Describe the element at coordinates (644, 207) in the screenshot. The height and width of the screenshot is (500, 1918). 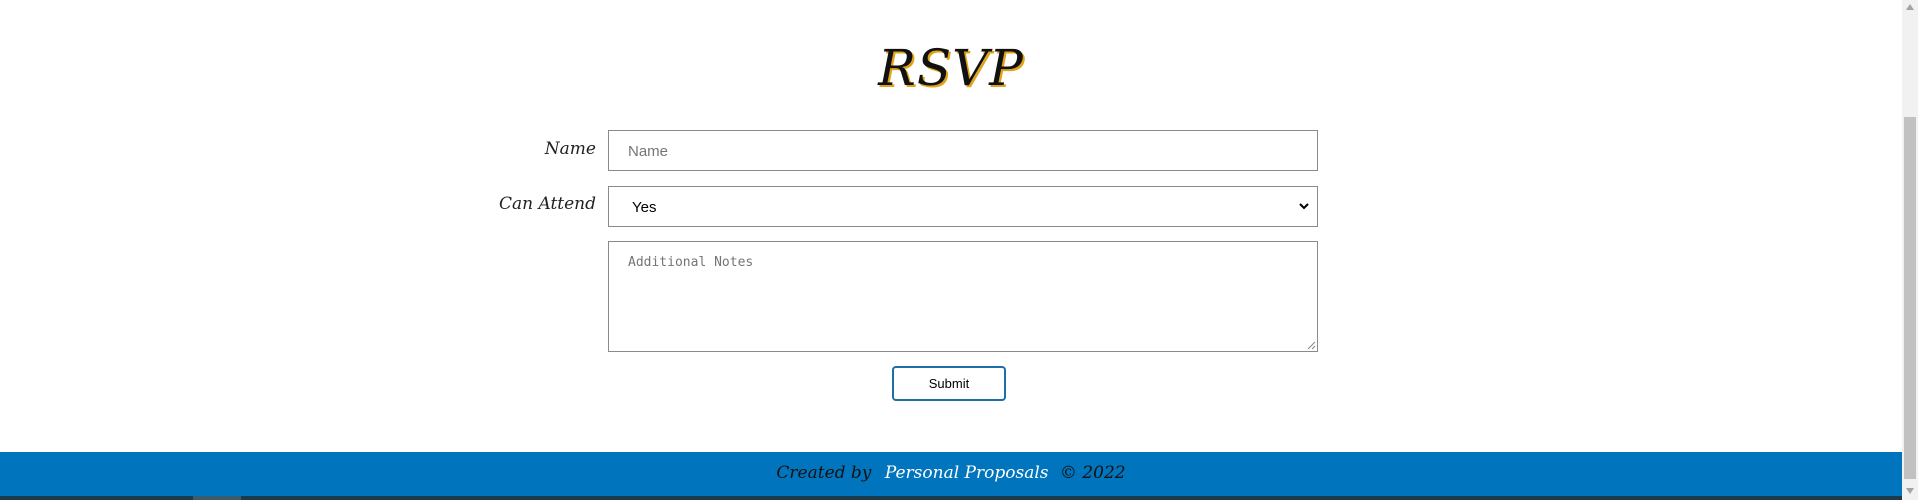
I see `can-attend-value: Yes` at that location.